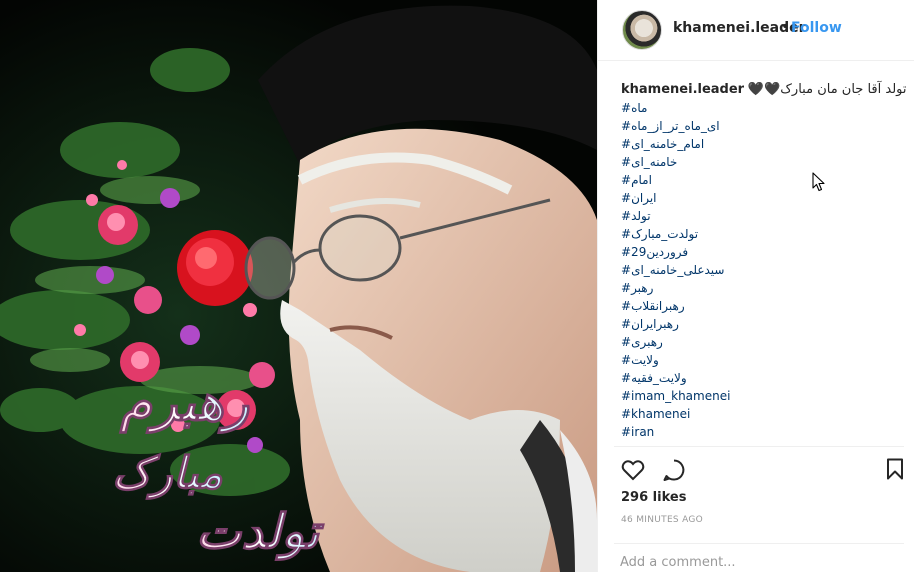 The height and width of the screenshot is (572, 914). I want to click on post-header: khamenei.leader • Follow, so click(756, 30).